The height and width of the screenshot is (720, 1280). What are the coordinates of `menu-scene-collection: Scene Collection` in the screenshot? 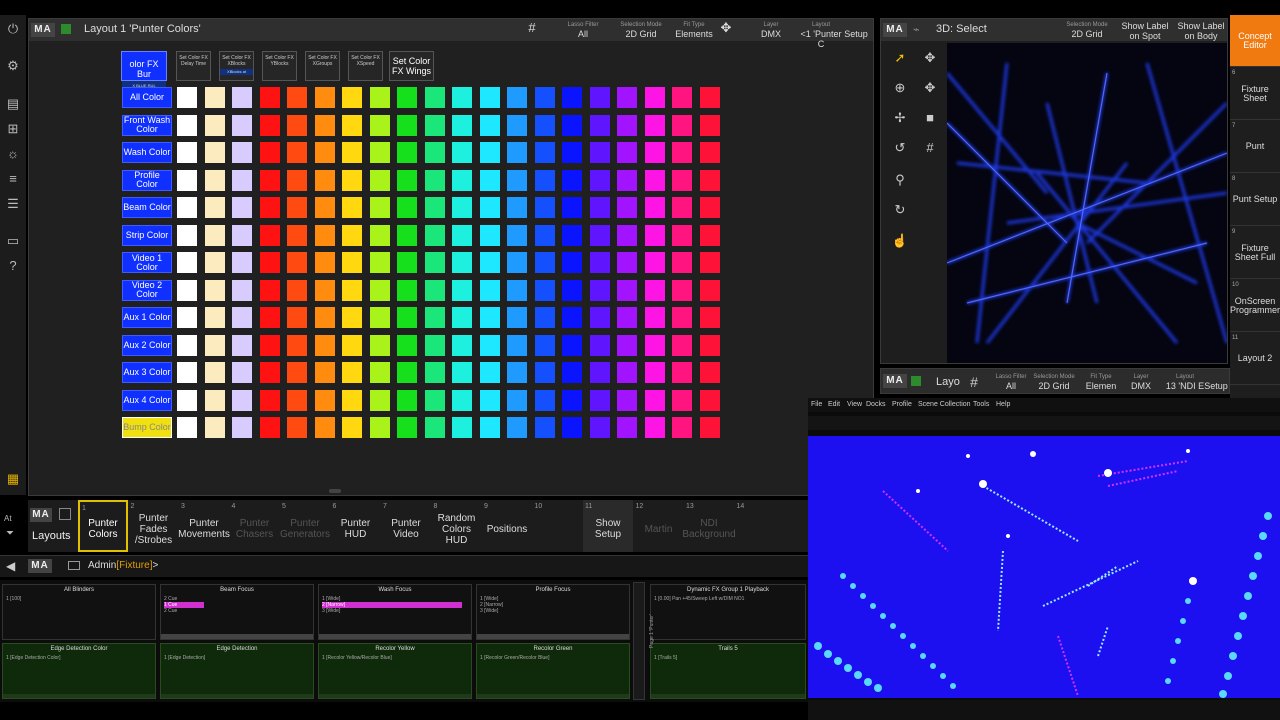 It's located at (944, 404).